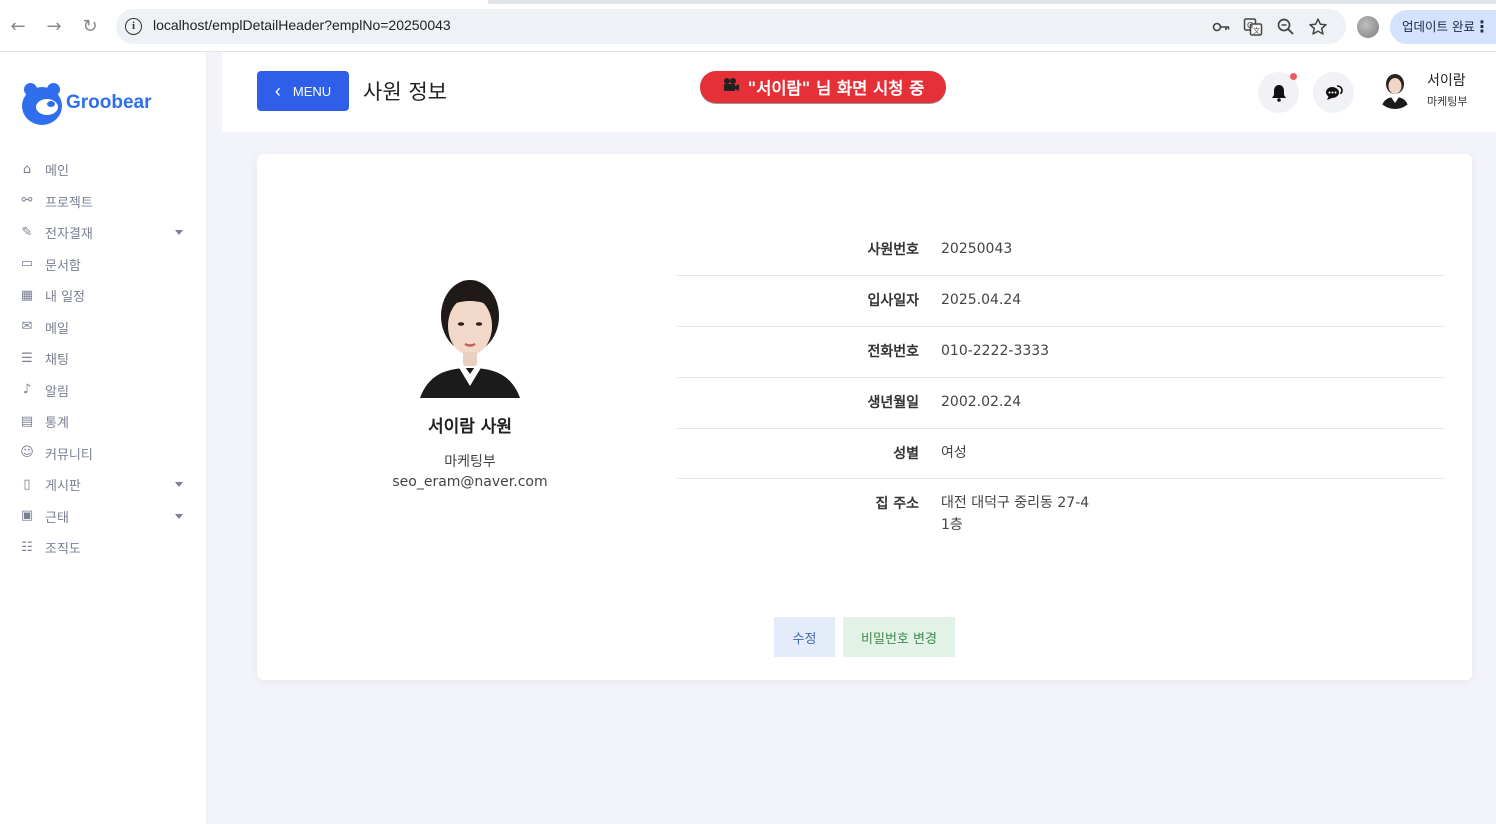 The width and height of the screenshot is (1496, 824). I want to click on user-dept: 마케팅부, so click(1447, 101).